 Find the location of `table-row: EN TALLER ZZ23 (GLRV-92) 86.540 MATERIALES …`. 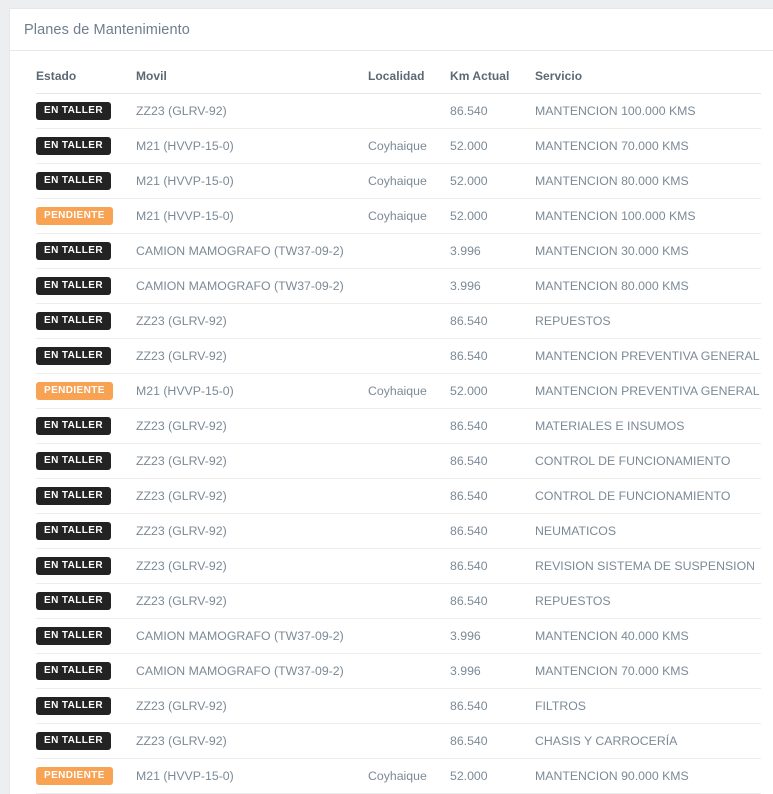

table-row: EN TALLER ZZ23 (GLRV-92) 86.540 MATERIALES … is located at coordinates (398, 426).